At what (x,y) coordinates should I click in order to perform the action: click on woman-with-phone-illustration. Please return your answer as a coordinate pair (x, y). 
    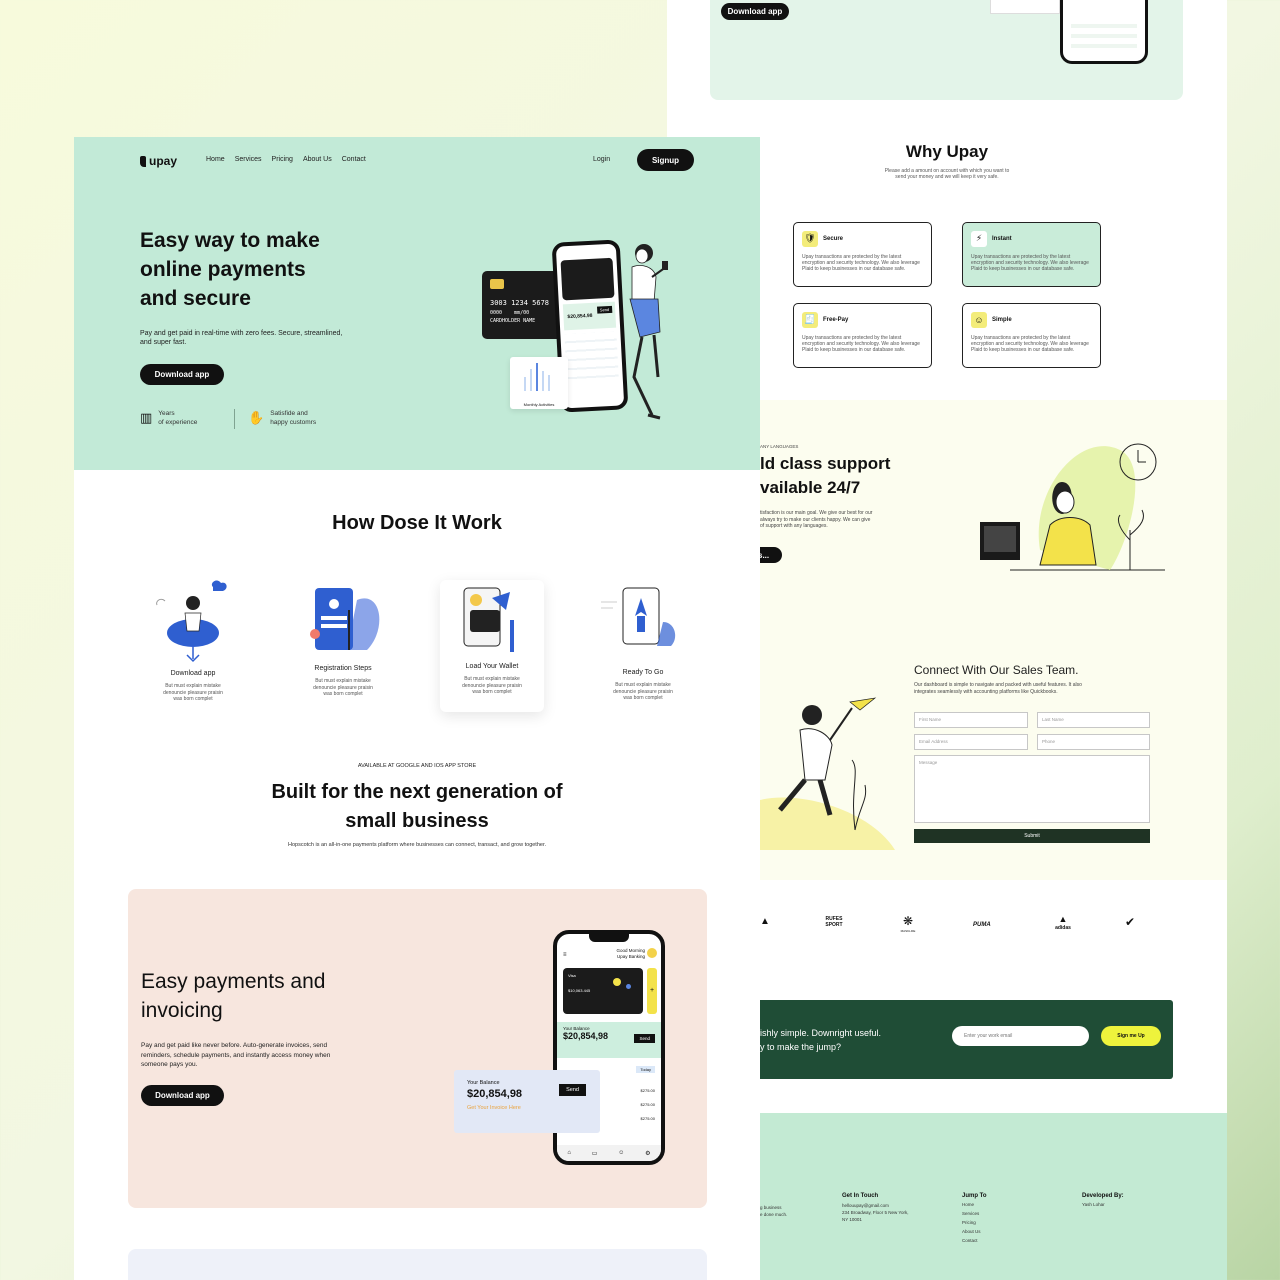
    Looking at the image, I should click on (648, 332).